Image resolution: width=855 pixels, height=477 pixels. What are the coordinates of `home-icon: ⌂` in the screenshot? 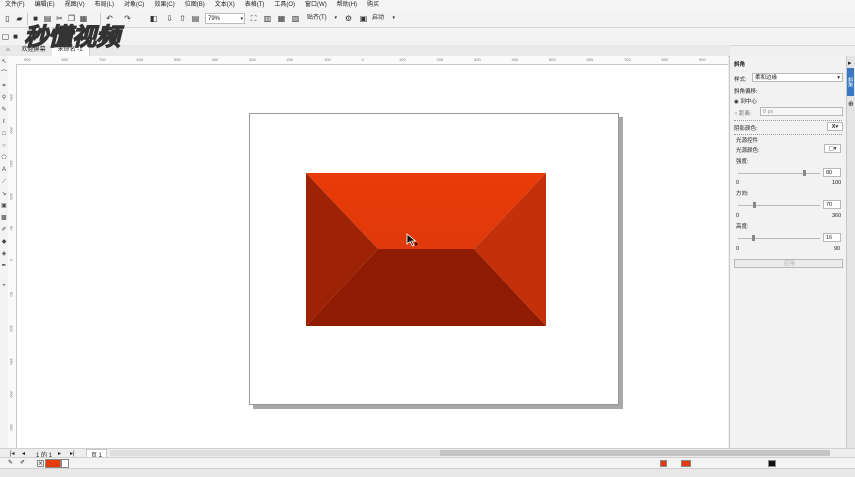 It's located at (8, 50).